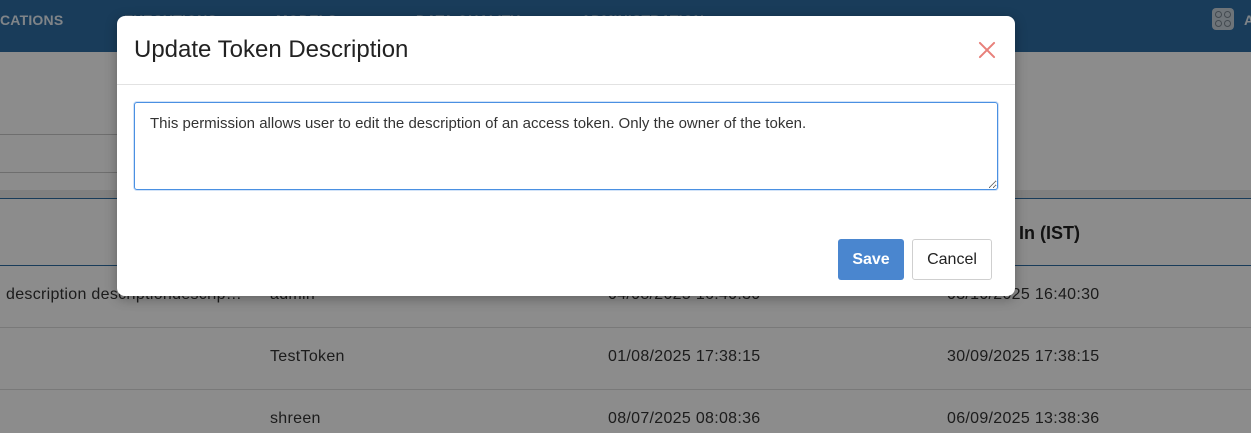 This screenshot has height=433, width=1251. What do you see at coordinates (987, 50) in the screenshot?
I see `close-icon` at bounding box center [987, 50].